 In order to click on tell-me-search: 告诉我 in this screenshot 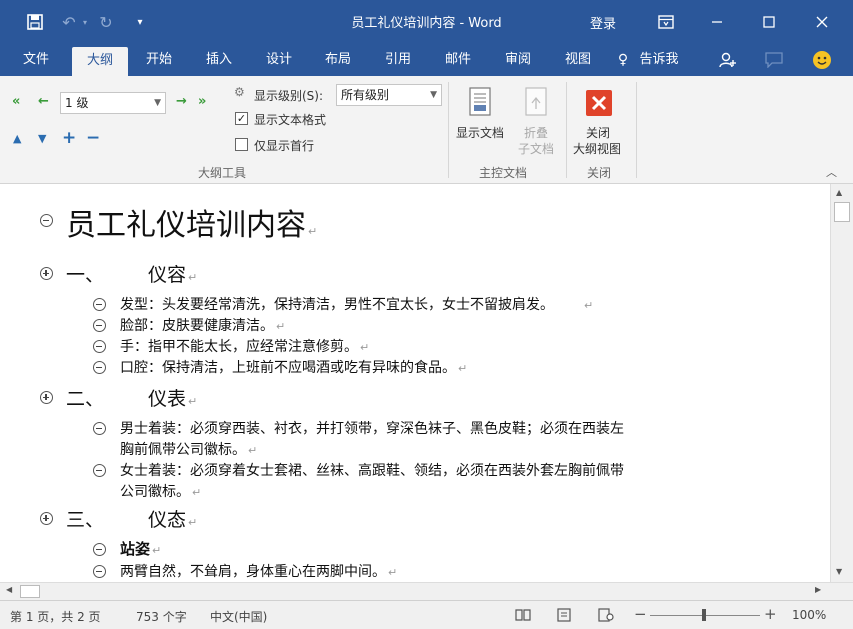, I will do `click(659, 60)`.